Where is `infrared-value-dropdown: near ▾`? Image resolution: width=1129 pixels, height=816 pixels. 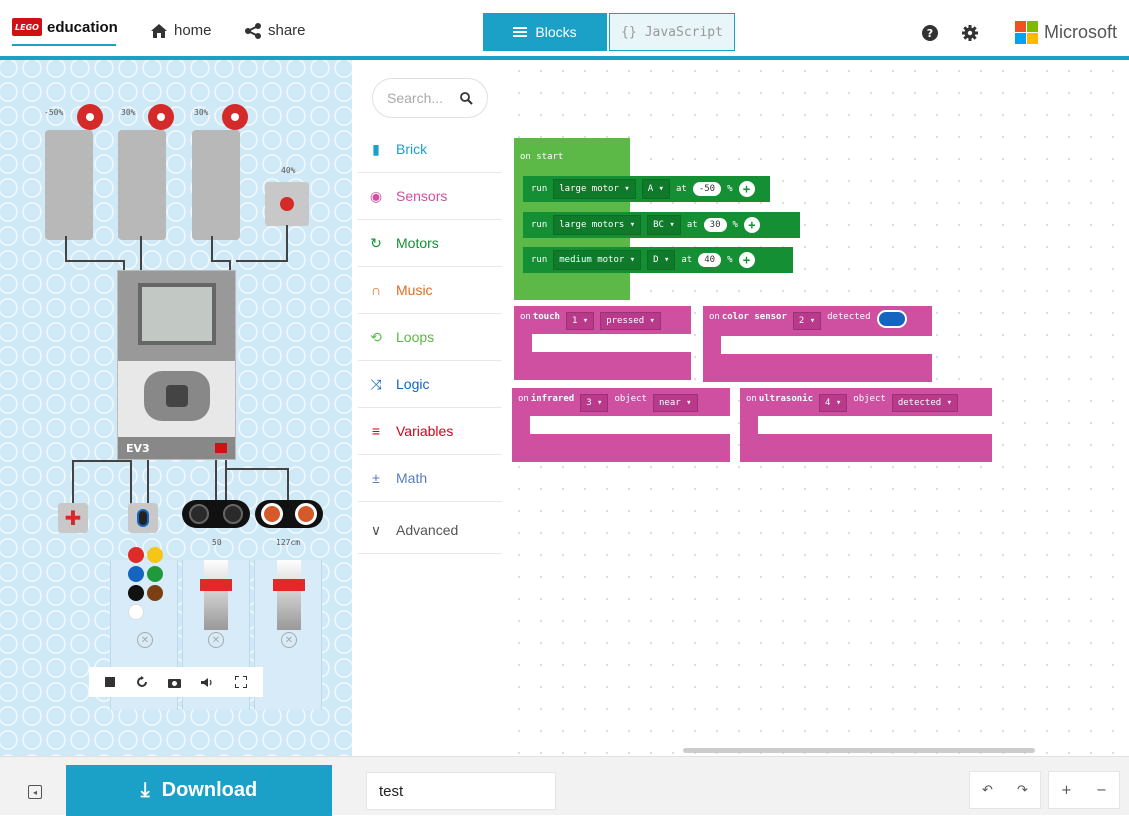 infrared-value-dropdown: near ▾ is located at coordinates (675, 403).